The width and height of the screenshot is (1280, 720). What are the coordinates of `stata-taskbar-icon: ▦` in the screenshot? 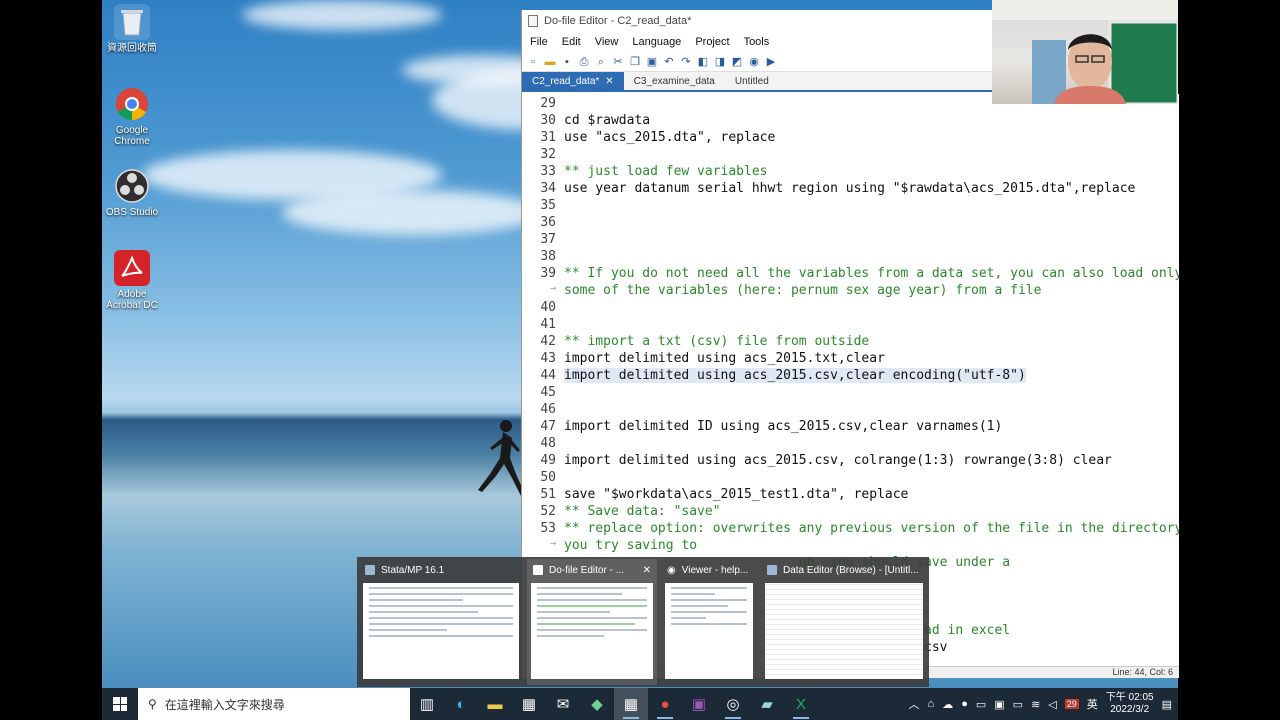 It's located at (631, 704).